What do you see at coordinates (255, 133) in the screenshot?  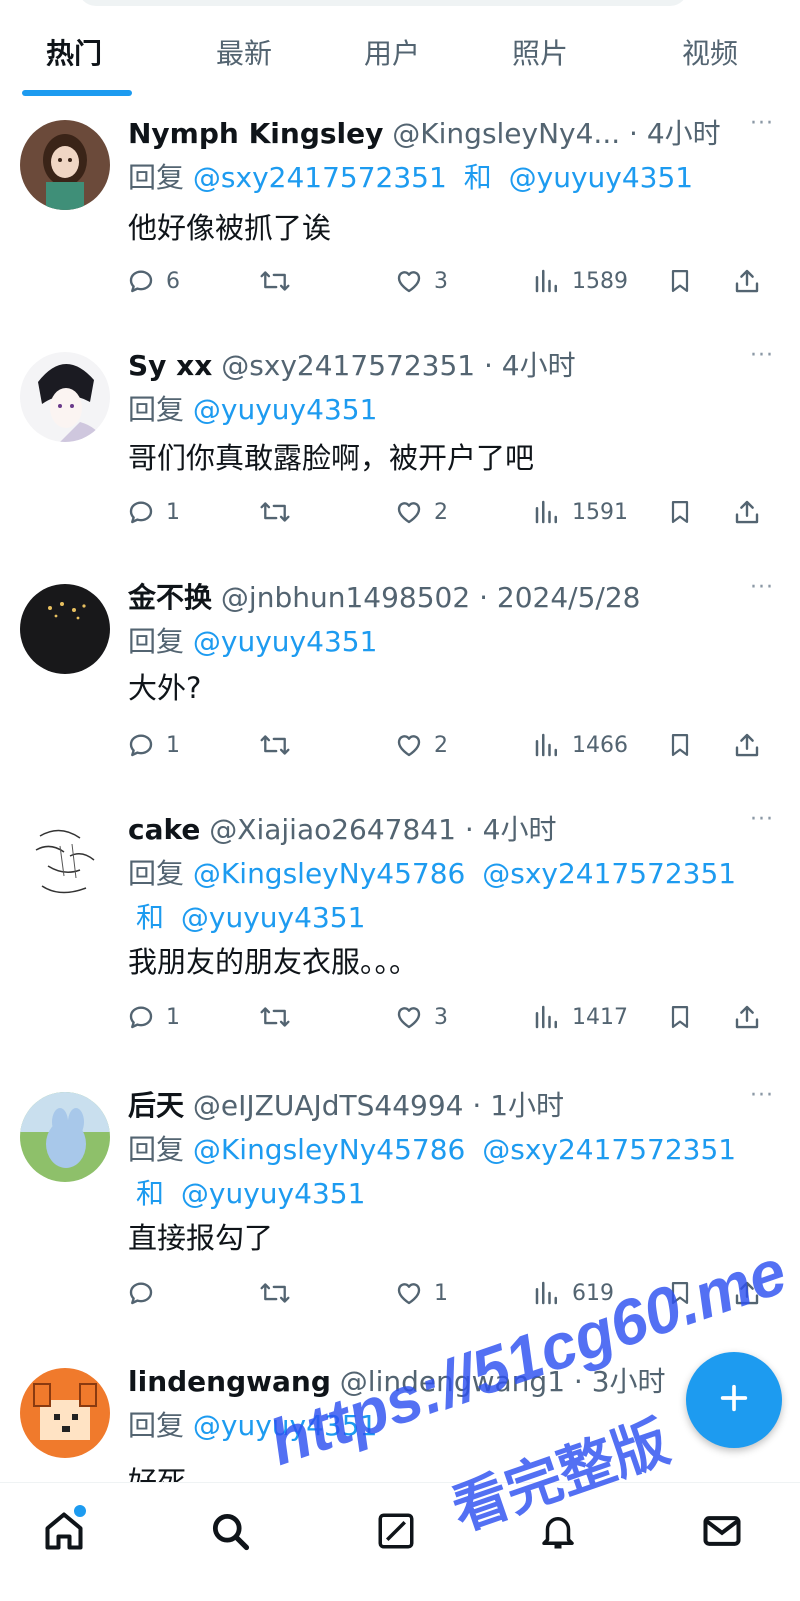 I see `display-name: Nymph Kingsley` at bounding box center [255, 133].